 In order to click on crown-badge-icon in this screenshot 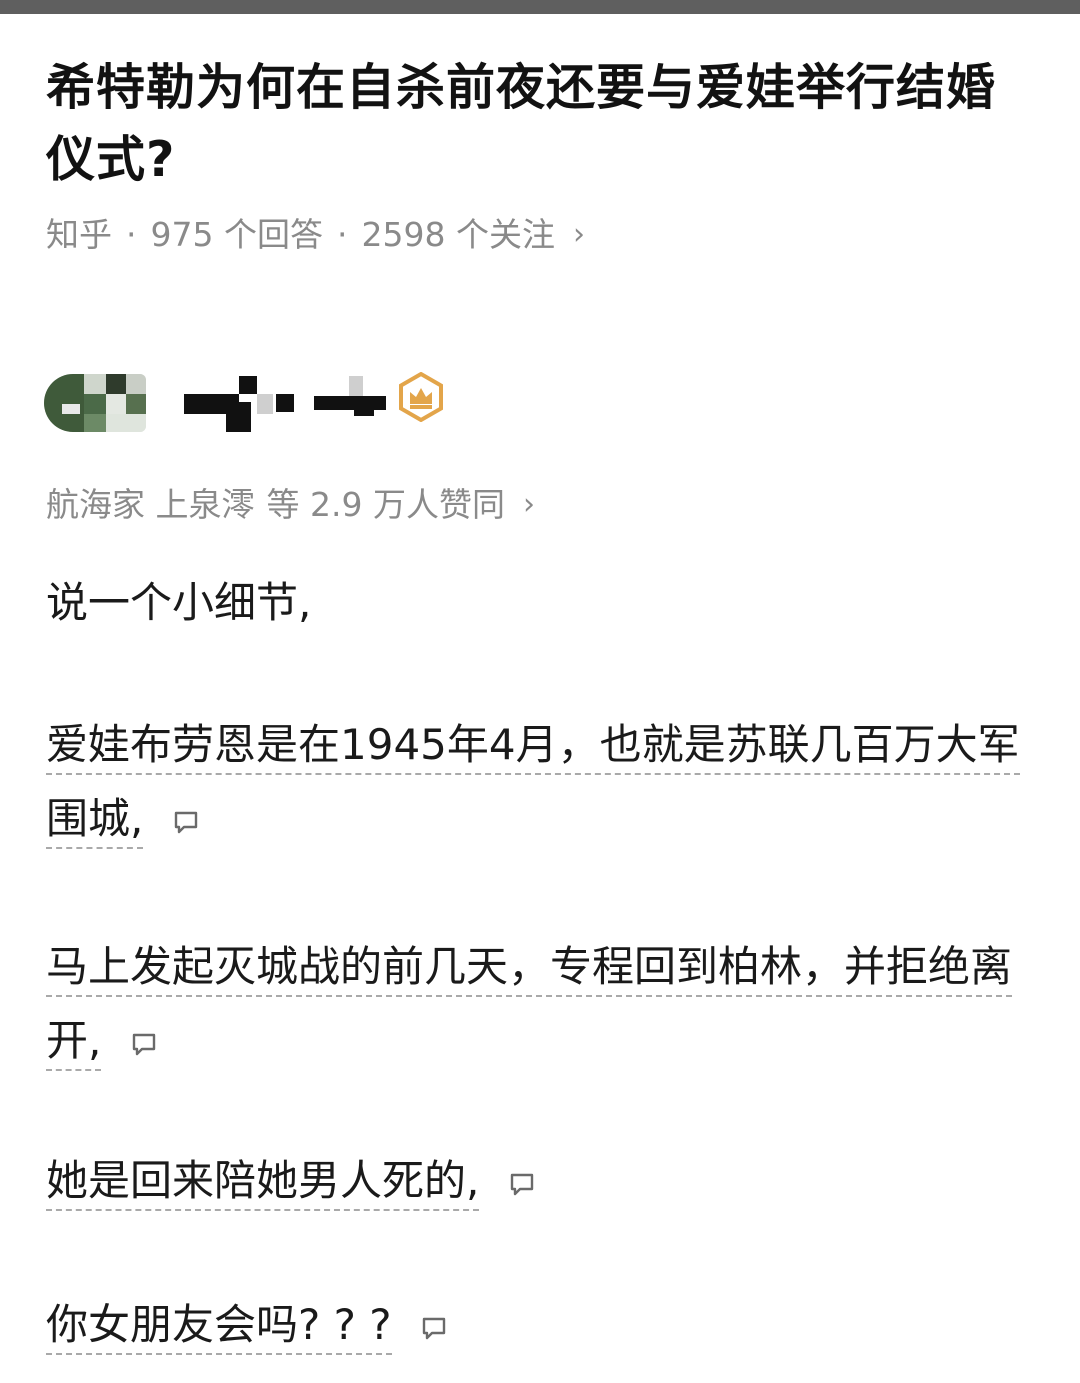, I will do `click(421, 397)`.